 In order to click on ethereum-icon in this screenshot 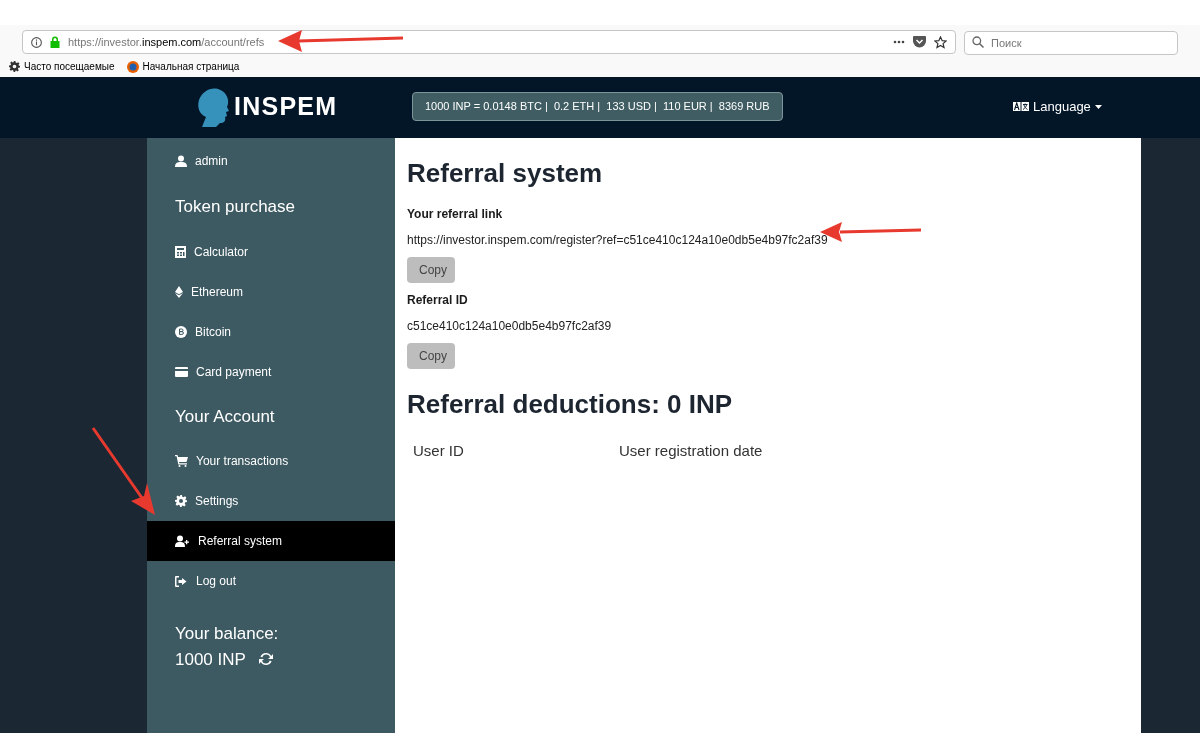, I will do `click(179, 291)`.